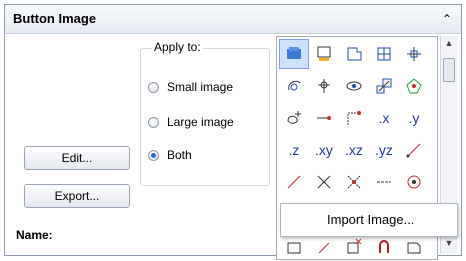 Image resolution: width=466 pixels, height=261 pixels. What do you see at coordinates (179, 155) in the screenshot?
I see `radio-both-label: Both` at bounding box center [179, 155].